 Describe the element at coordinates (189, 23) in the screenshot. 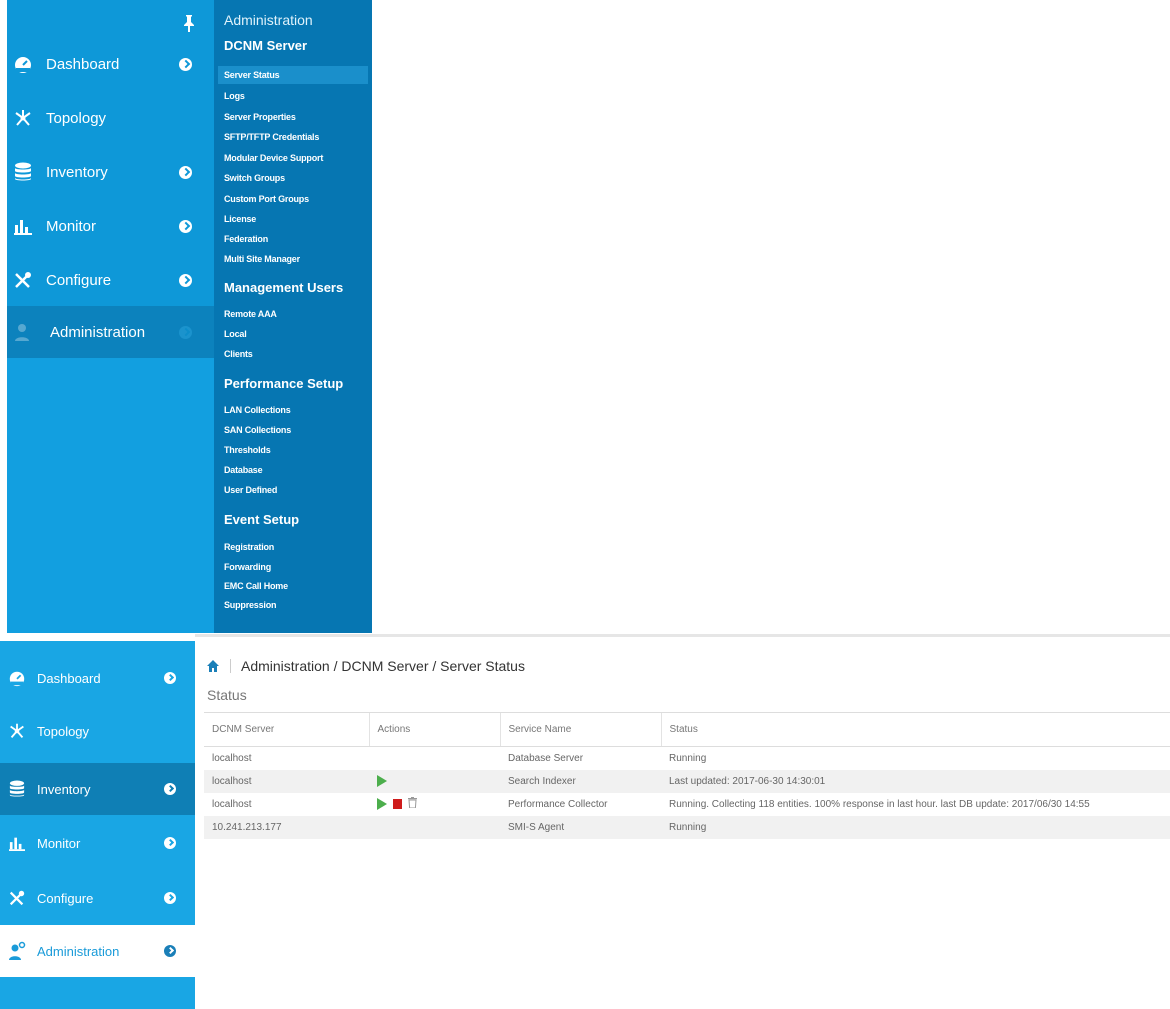

I see `pin-icon` at that location.